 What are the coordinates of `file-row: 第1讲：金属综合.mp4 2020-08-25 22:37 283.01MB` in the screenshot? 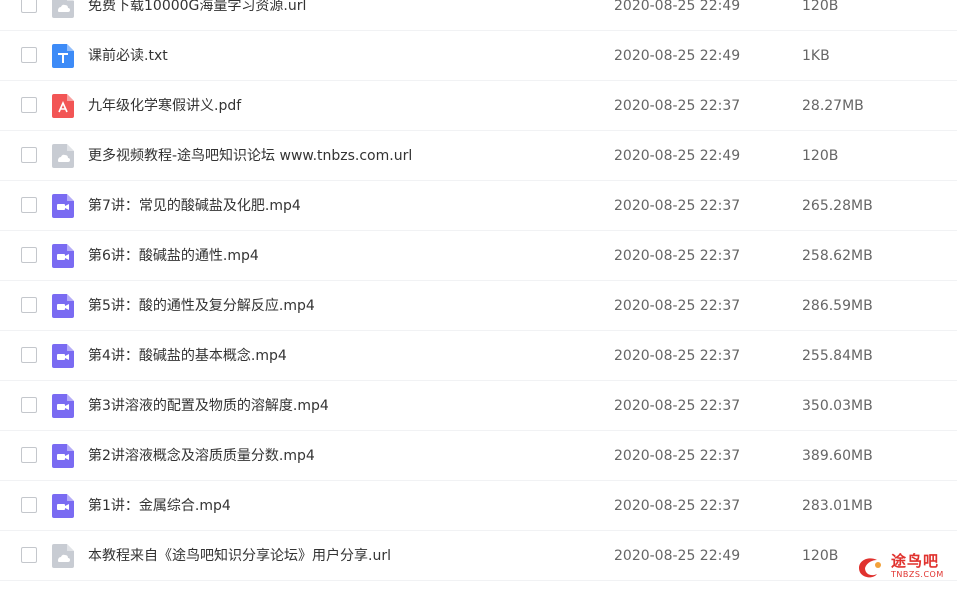 It's located at (478, 506).